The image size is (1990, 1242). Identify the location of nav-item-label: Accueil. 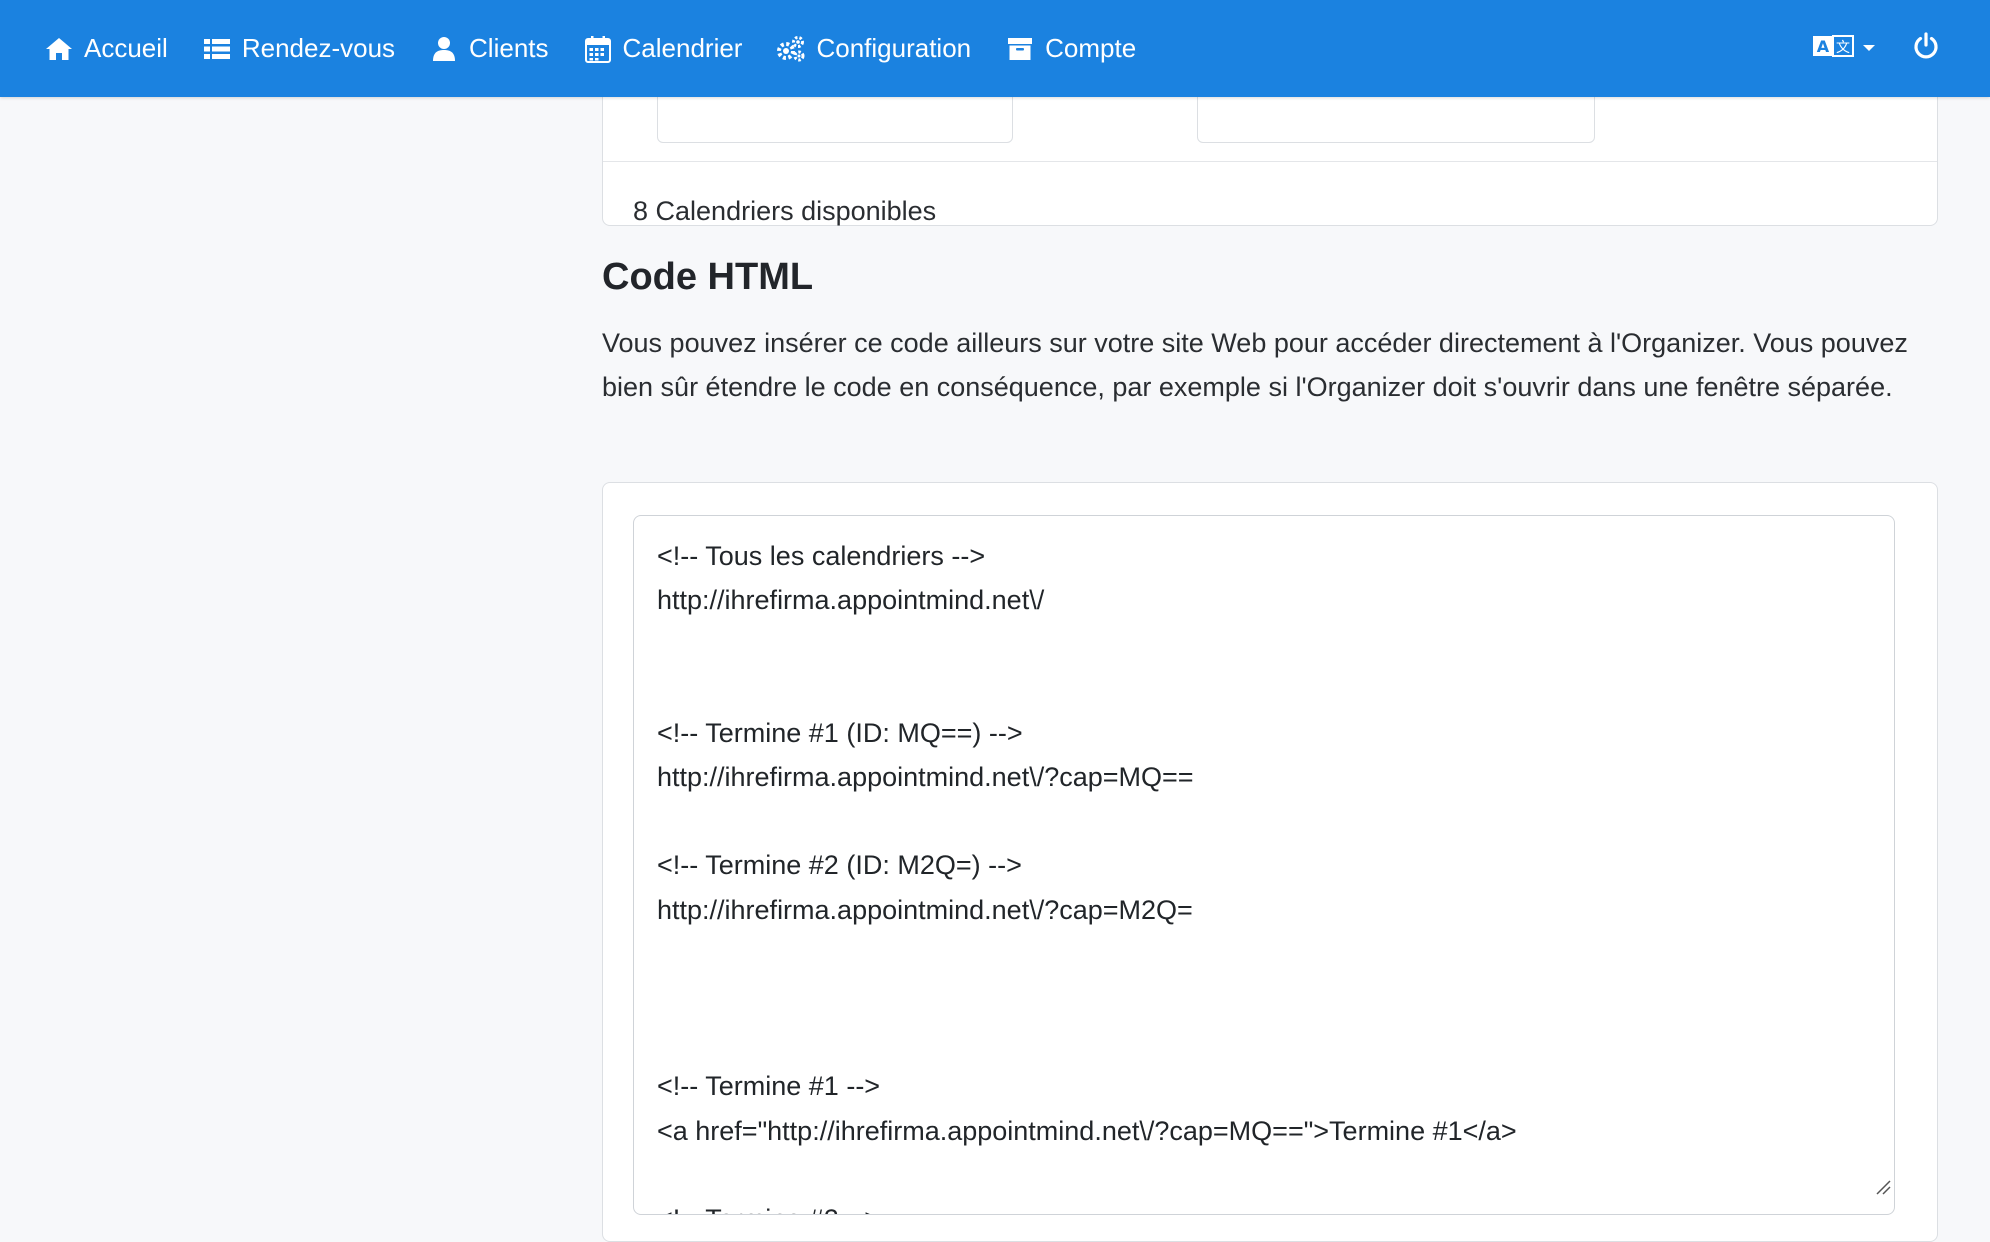
(126, 48).